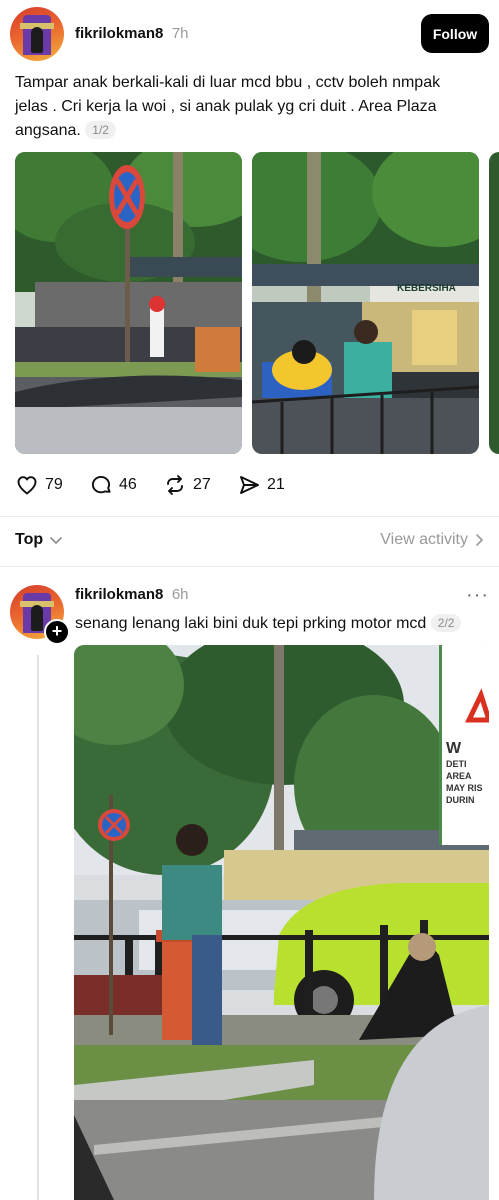  Describe the element at coordinates (477, 595) in the screenshot. I see `more-icon: ···` at that location.